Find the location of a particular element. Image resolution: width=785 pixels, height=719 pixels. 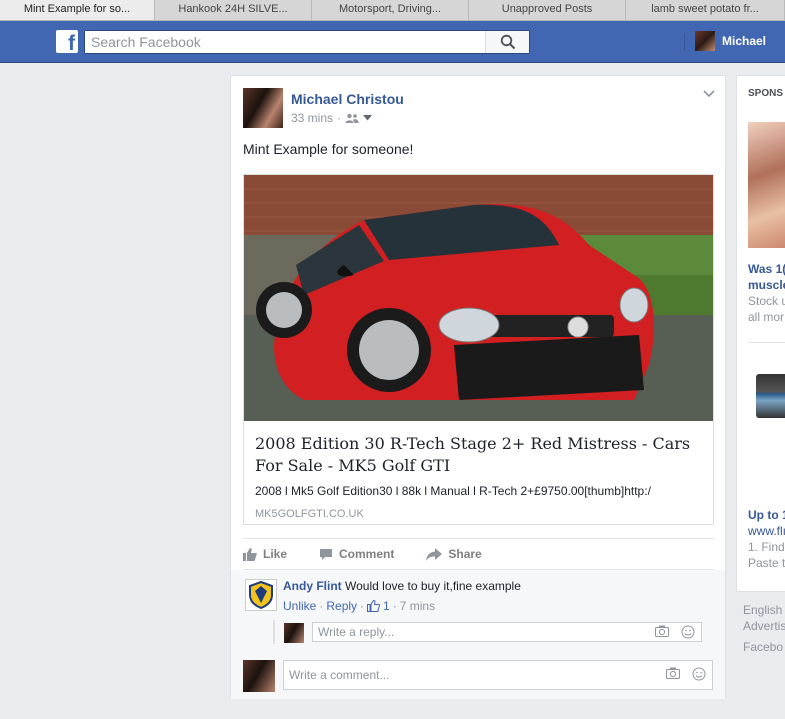

search-button is located at coordinates (507, 42).